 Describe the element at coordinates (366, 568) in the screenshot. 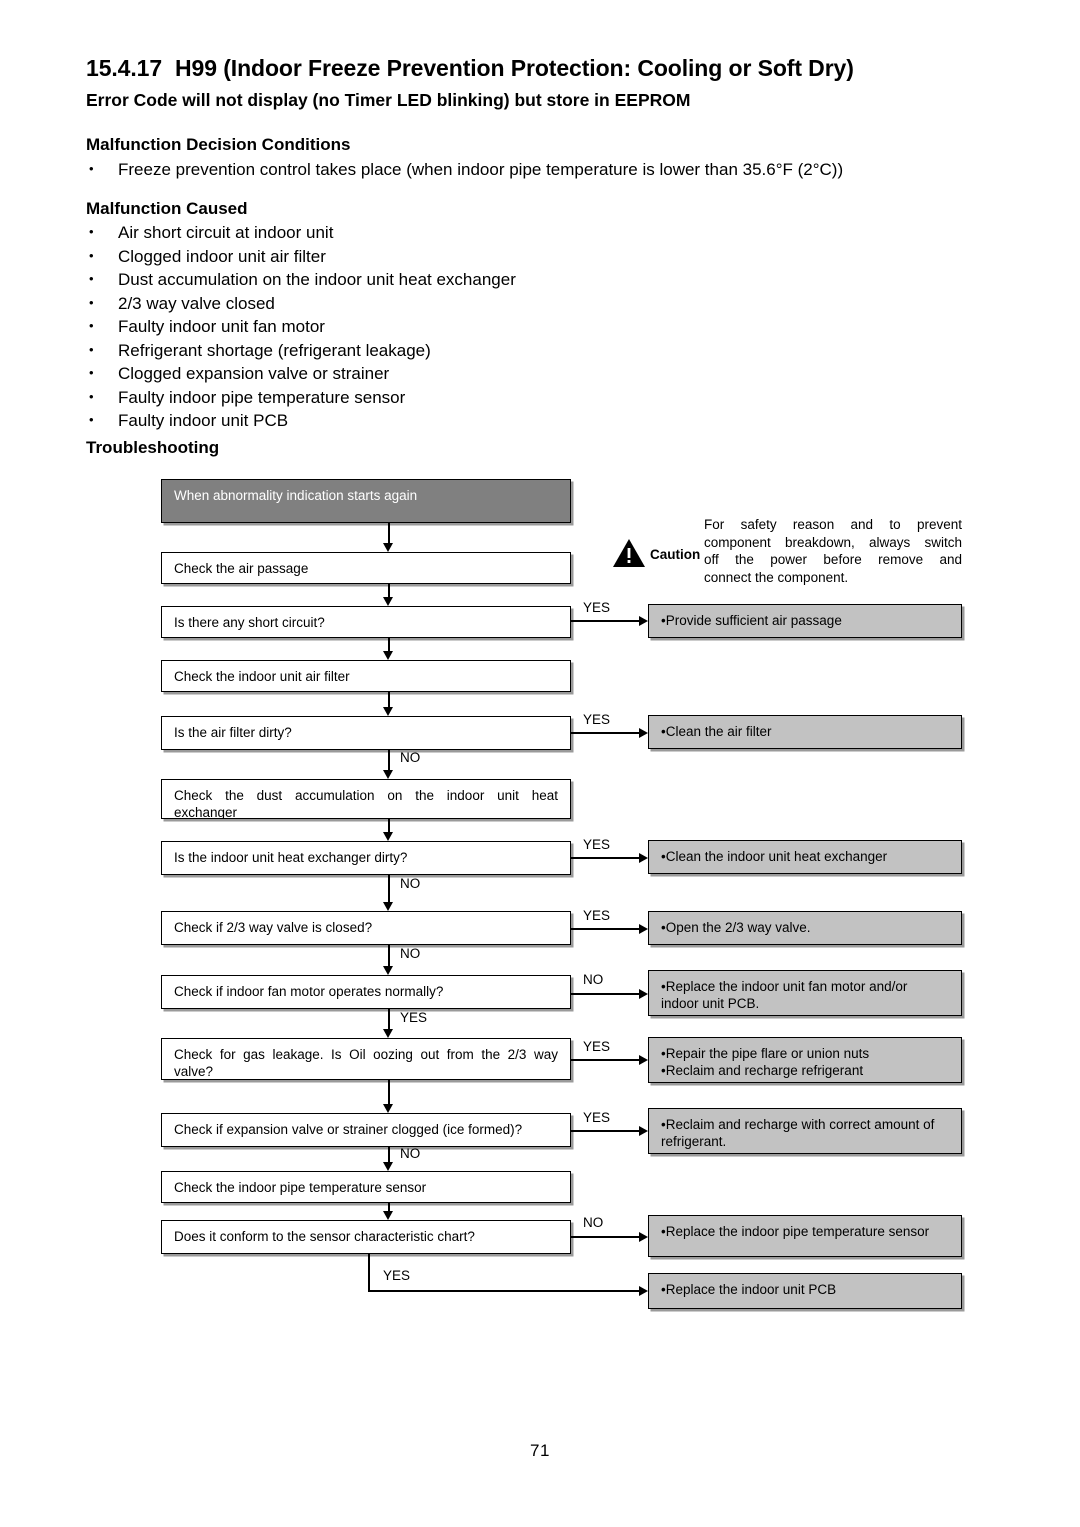

I see `flow-node-check-air-passage: Check the air passage` at that location.